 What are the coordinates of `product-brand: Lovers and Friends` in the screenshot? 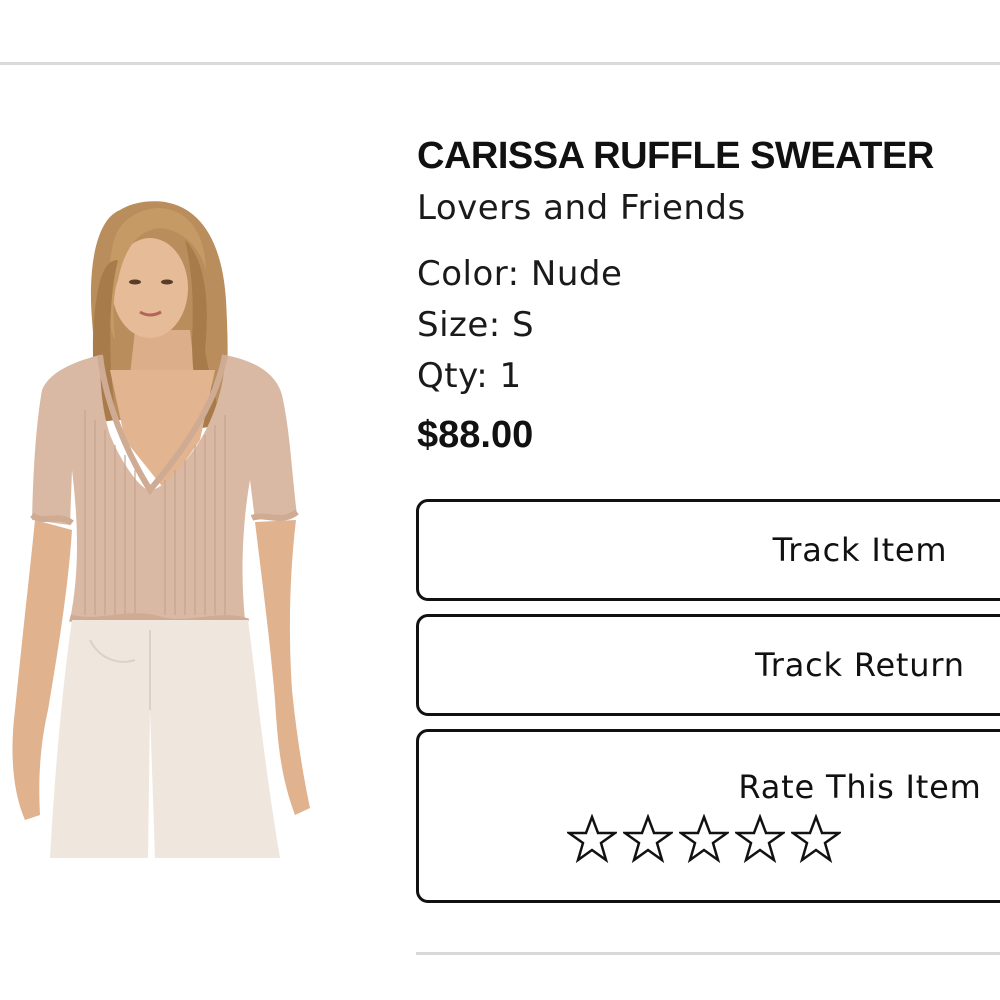 It's located at (708, 208).